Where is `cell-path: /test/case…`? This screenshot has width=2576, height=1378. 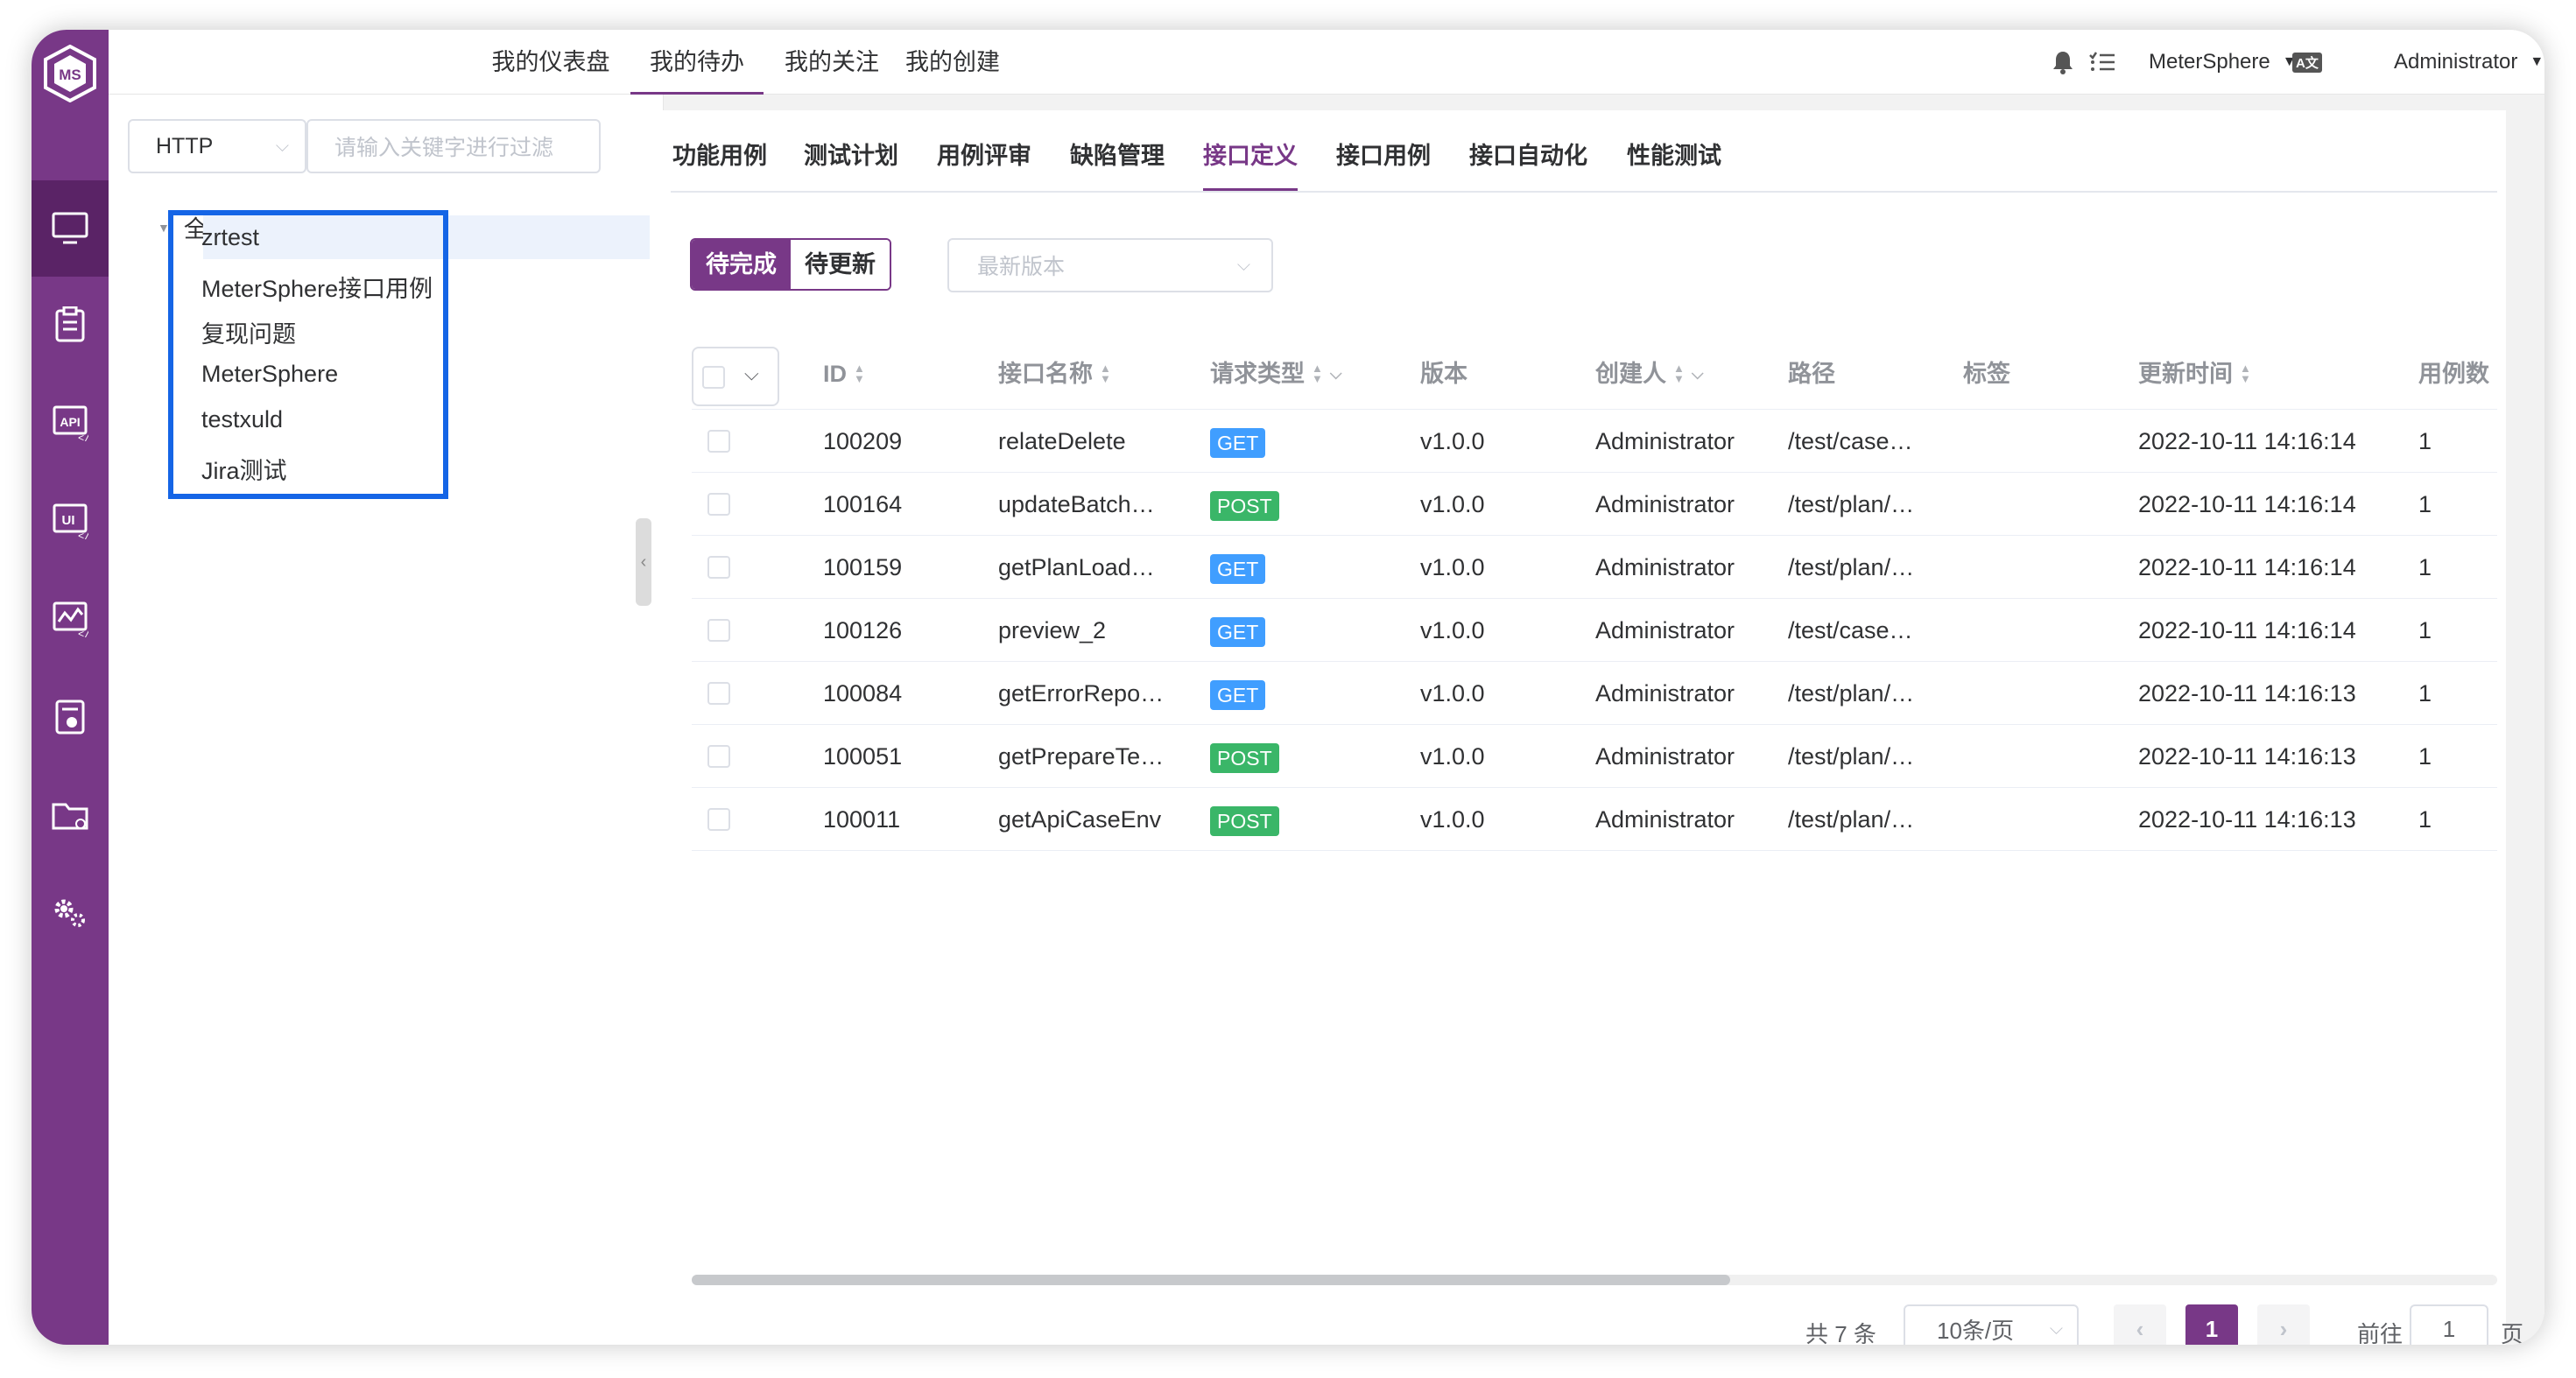 cell-path: /test/case… is located at coordinates (1850, 630).